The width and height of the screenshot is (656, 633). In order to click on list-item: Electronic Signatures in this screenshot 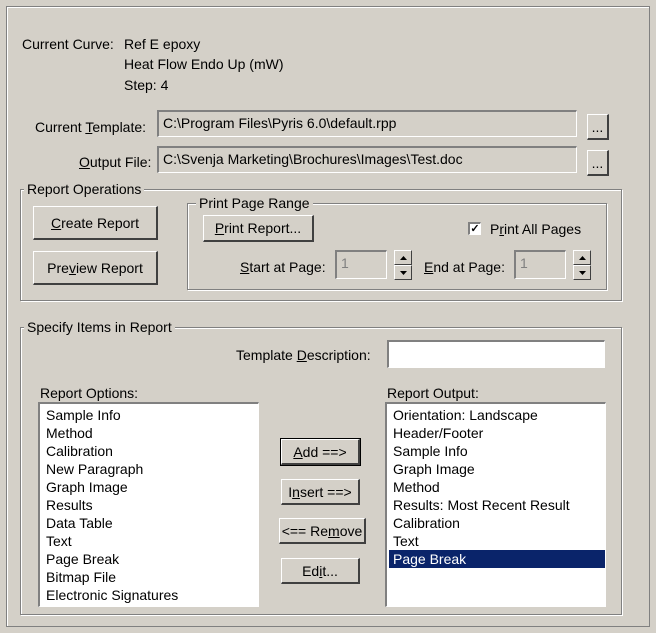, I will do `click(149, 595)`.